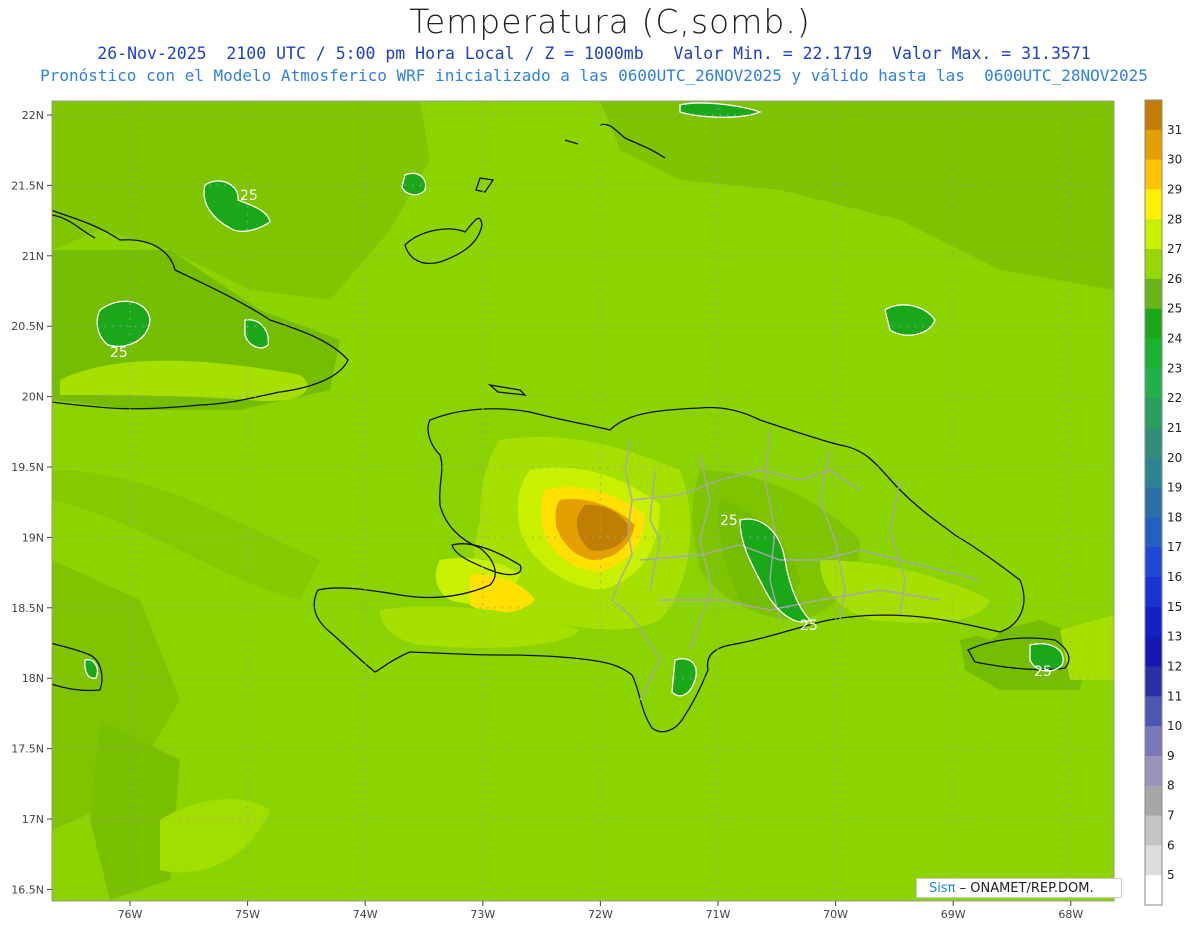 The width and height of the screenshot is (1200, 927). What do you see at coordinates (27, 889) in the screenshot?
I see `lat-label: 16.5N` at bounding box center [27, 889].